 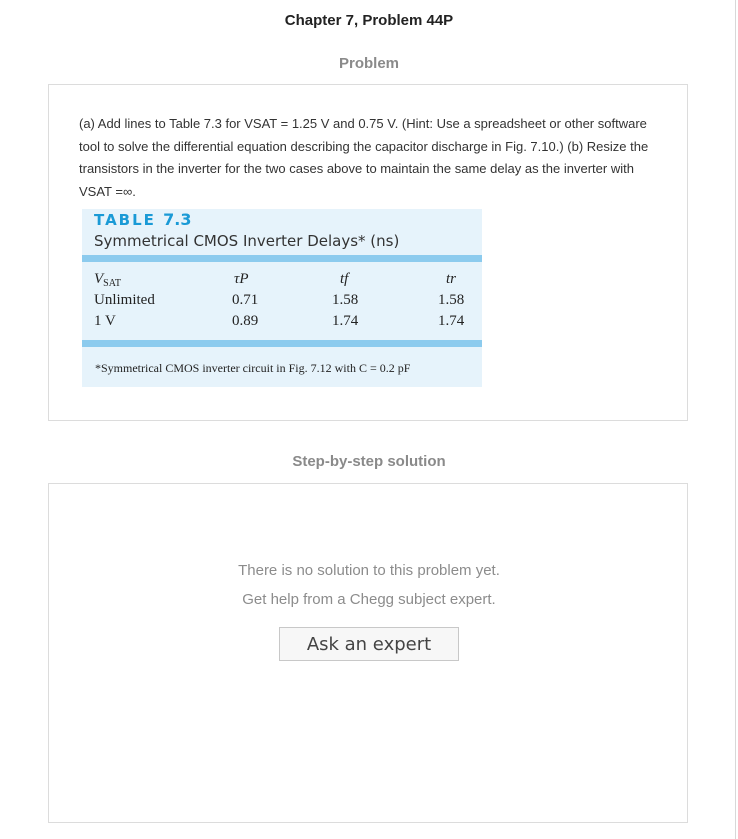 What do you see at coordinates (282, 258) in the screenshot?
I see `table-top-band` at bounding box center [282, 258].